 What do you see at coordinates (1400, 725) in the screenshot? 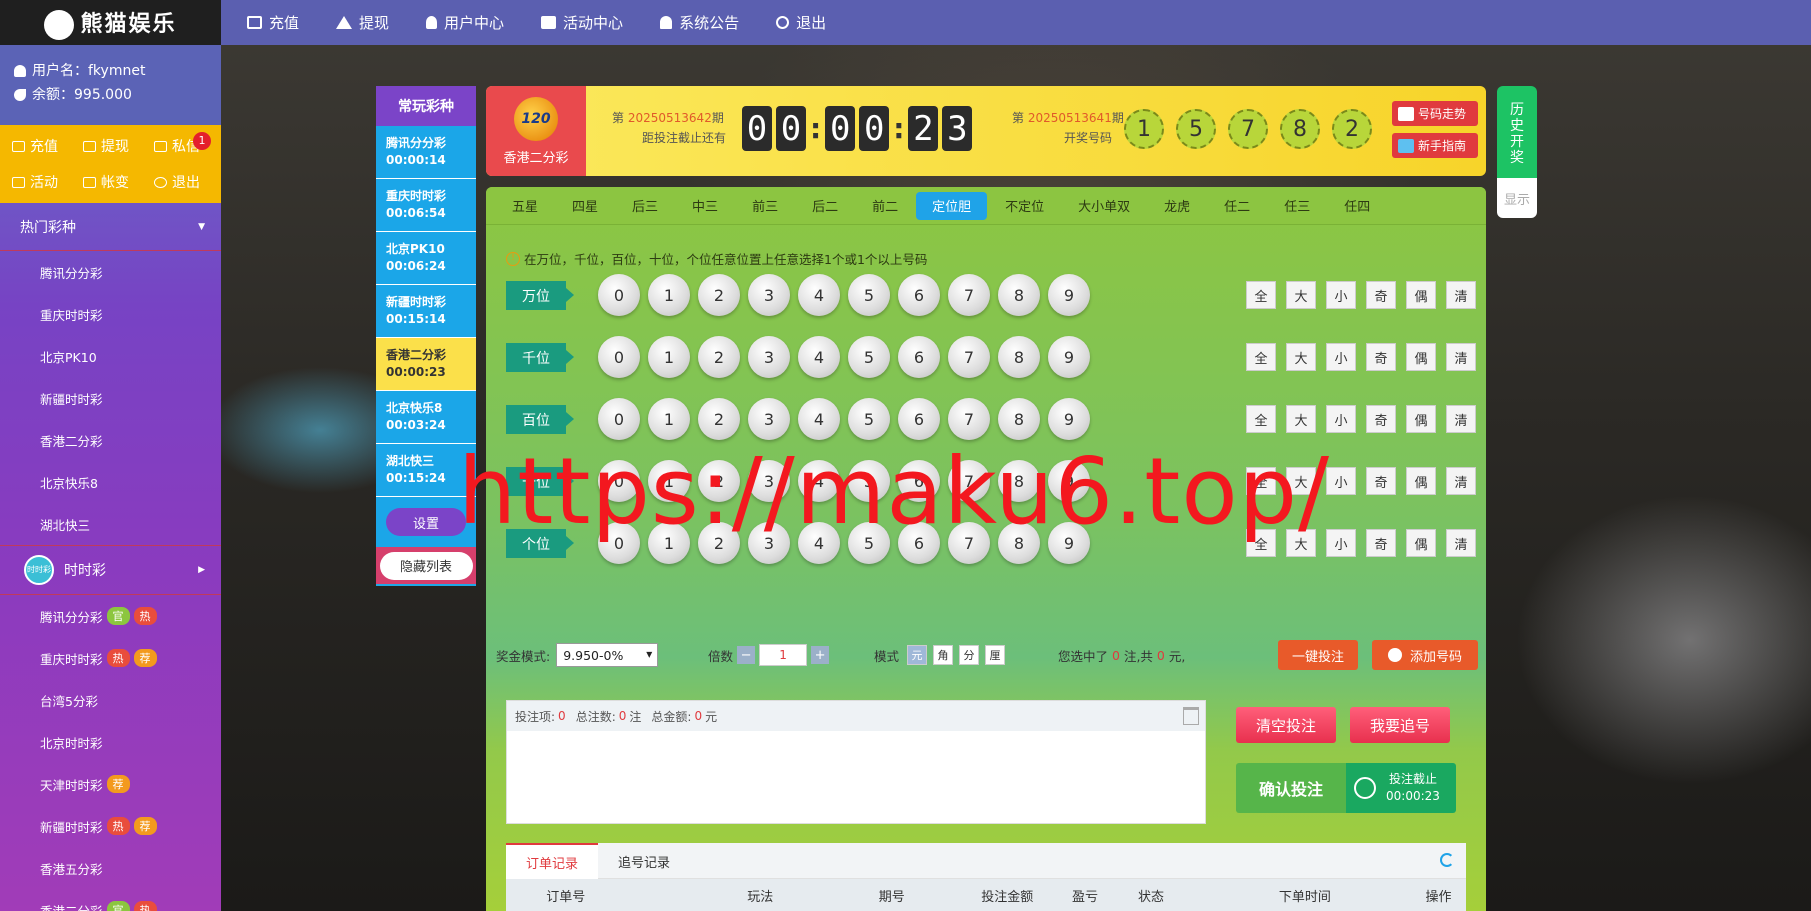
I see `chase-number-button: 我要追号` at bounding box center [1400, 725].